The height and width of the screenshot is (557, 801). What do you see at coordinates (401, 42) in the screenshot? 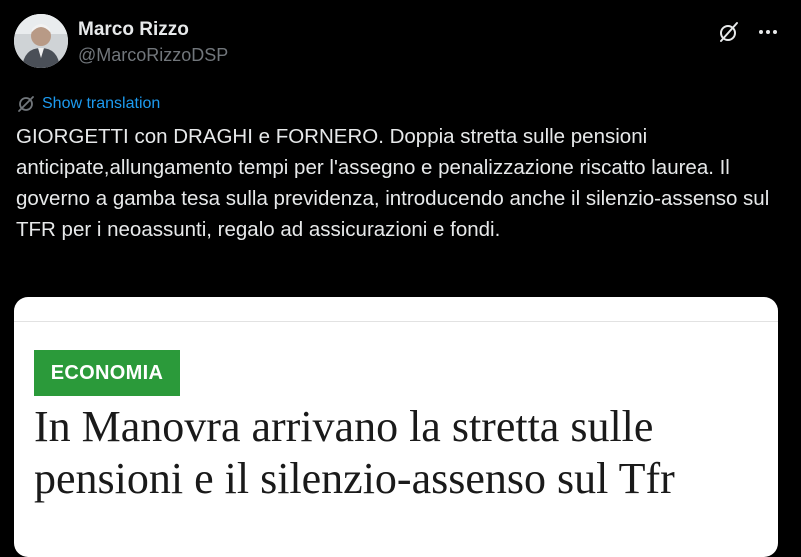
I see `tweet-header: Marco Rizzo @MarcoRizzoDSP` at bounding box center [401, 42].